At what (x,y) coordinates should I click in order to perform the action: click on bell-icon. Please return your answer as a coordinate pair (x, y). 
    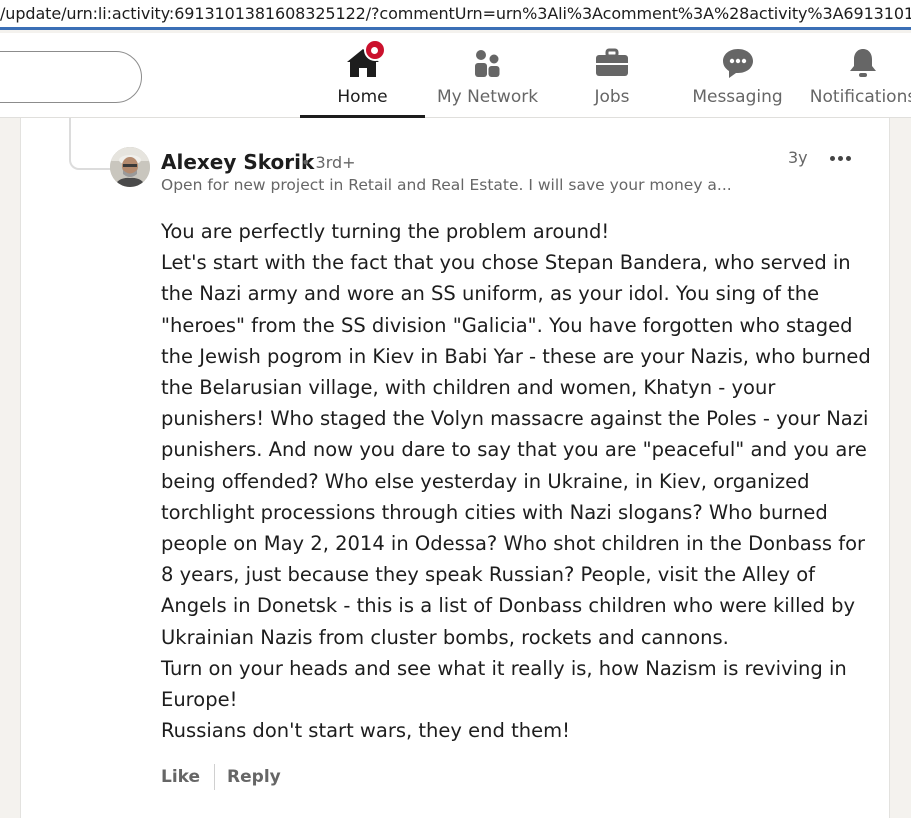
    Looking at the image, I should click on (863, 63).